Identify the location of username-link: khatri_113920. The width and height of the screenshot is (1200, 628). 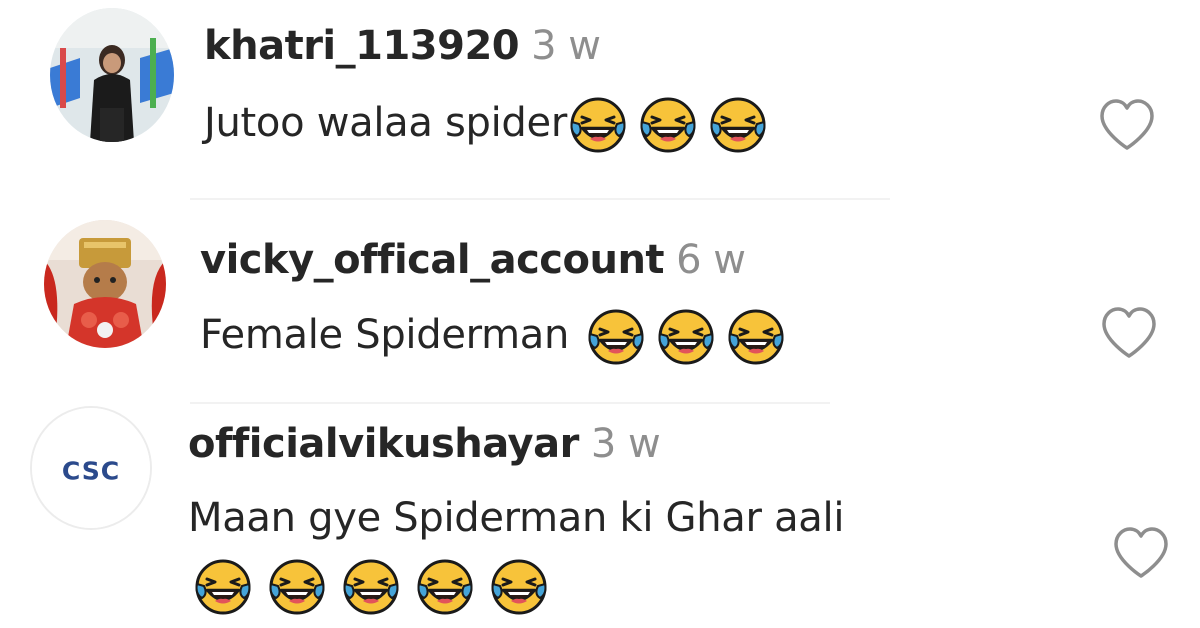
(362, 46).